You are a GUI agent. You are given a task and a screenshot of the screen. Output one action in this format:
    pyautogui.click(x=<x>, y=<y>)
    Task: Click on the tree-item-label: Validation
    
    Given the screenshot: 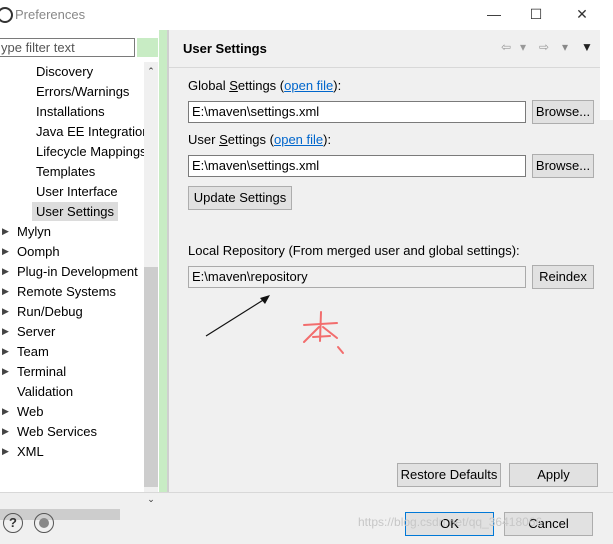 What is the action you would take?
    pyautogui.click(x=45, y=391)
    